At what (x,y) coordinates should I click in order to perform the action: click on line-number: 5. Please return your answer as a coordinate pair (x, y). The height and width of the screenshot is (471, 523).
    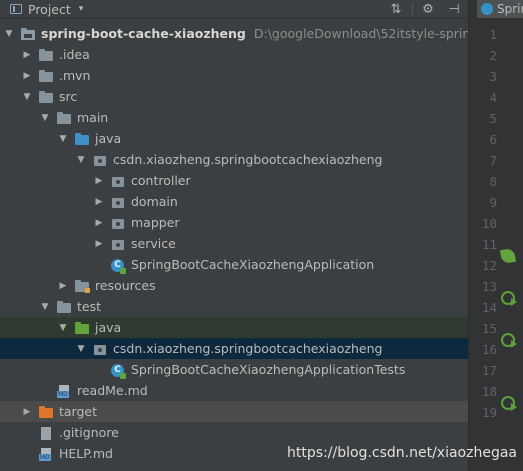
    Looking at the image, I should click on (493, 118).